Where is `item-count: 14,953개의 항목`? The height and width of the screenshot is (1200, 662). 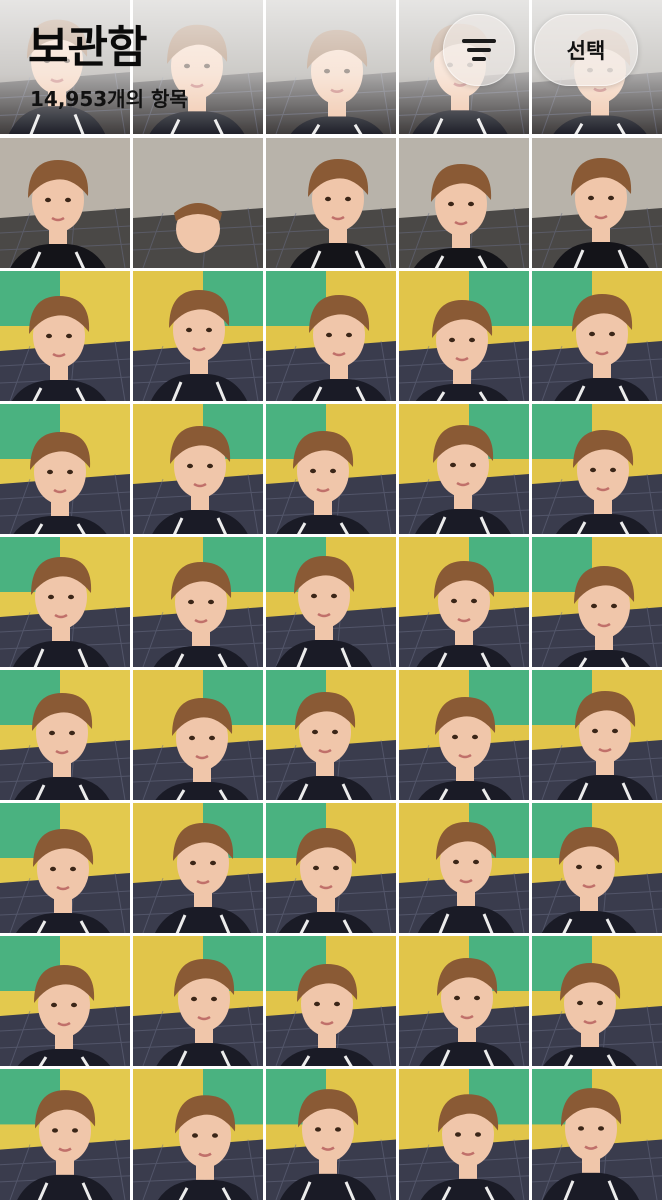 item-count: 14,953개의 항목 is located at coordinates (109, 99).